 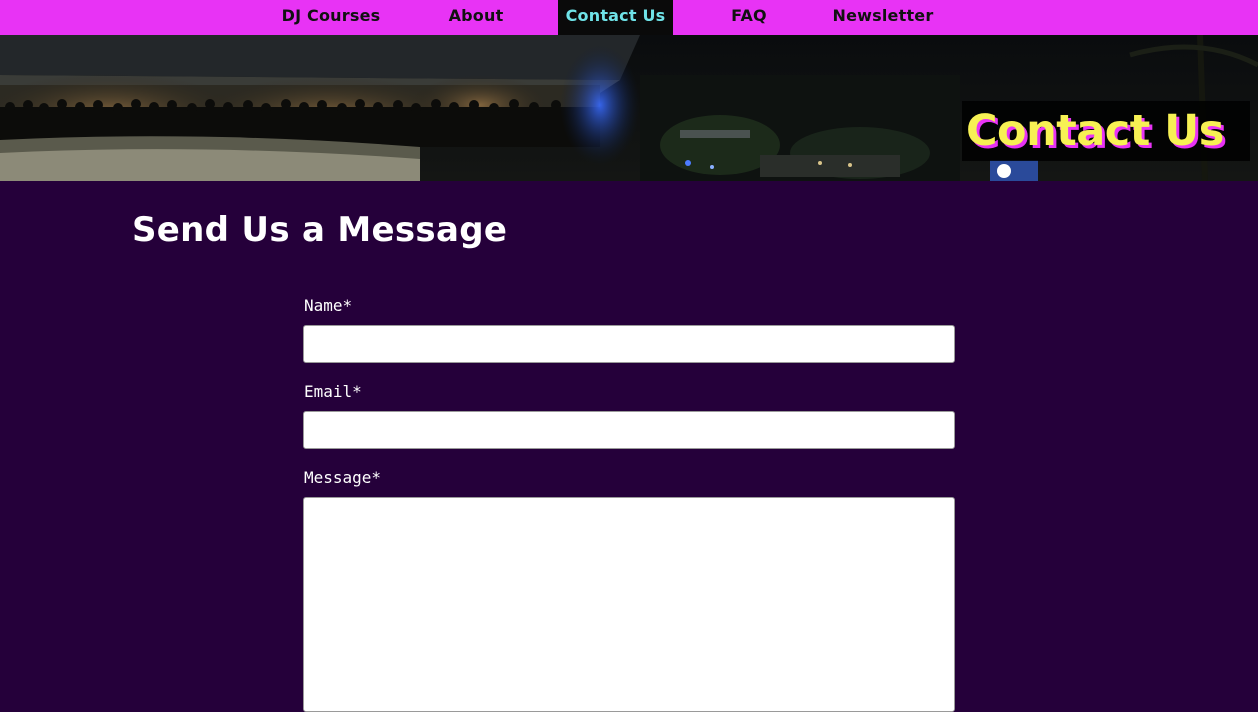 I want to click on name-field, so click(x=629, y=344).